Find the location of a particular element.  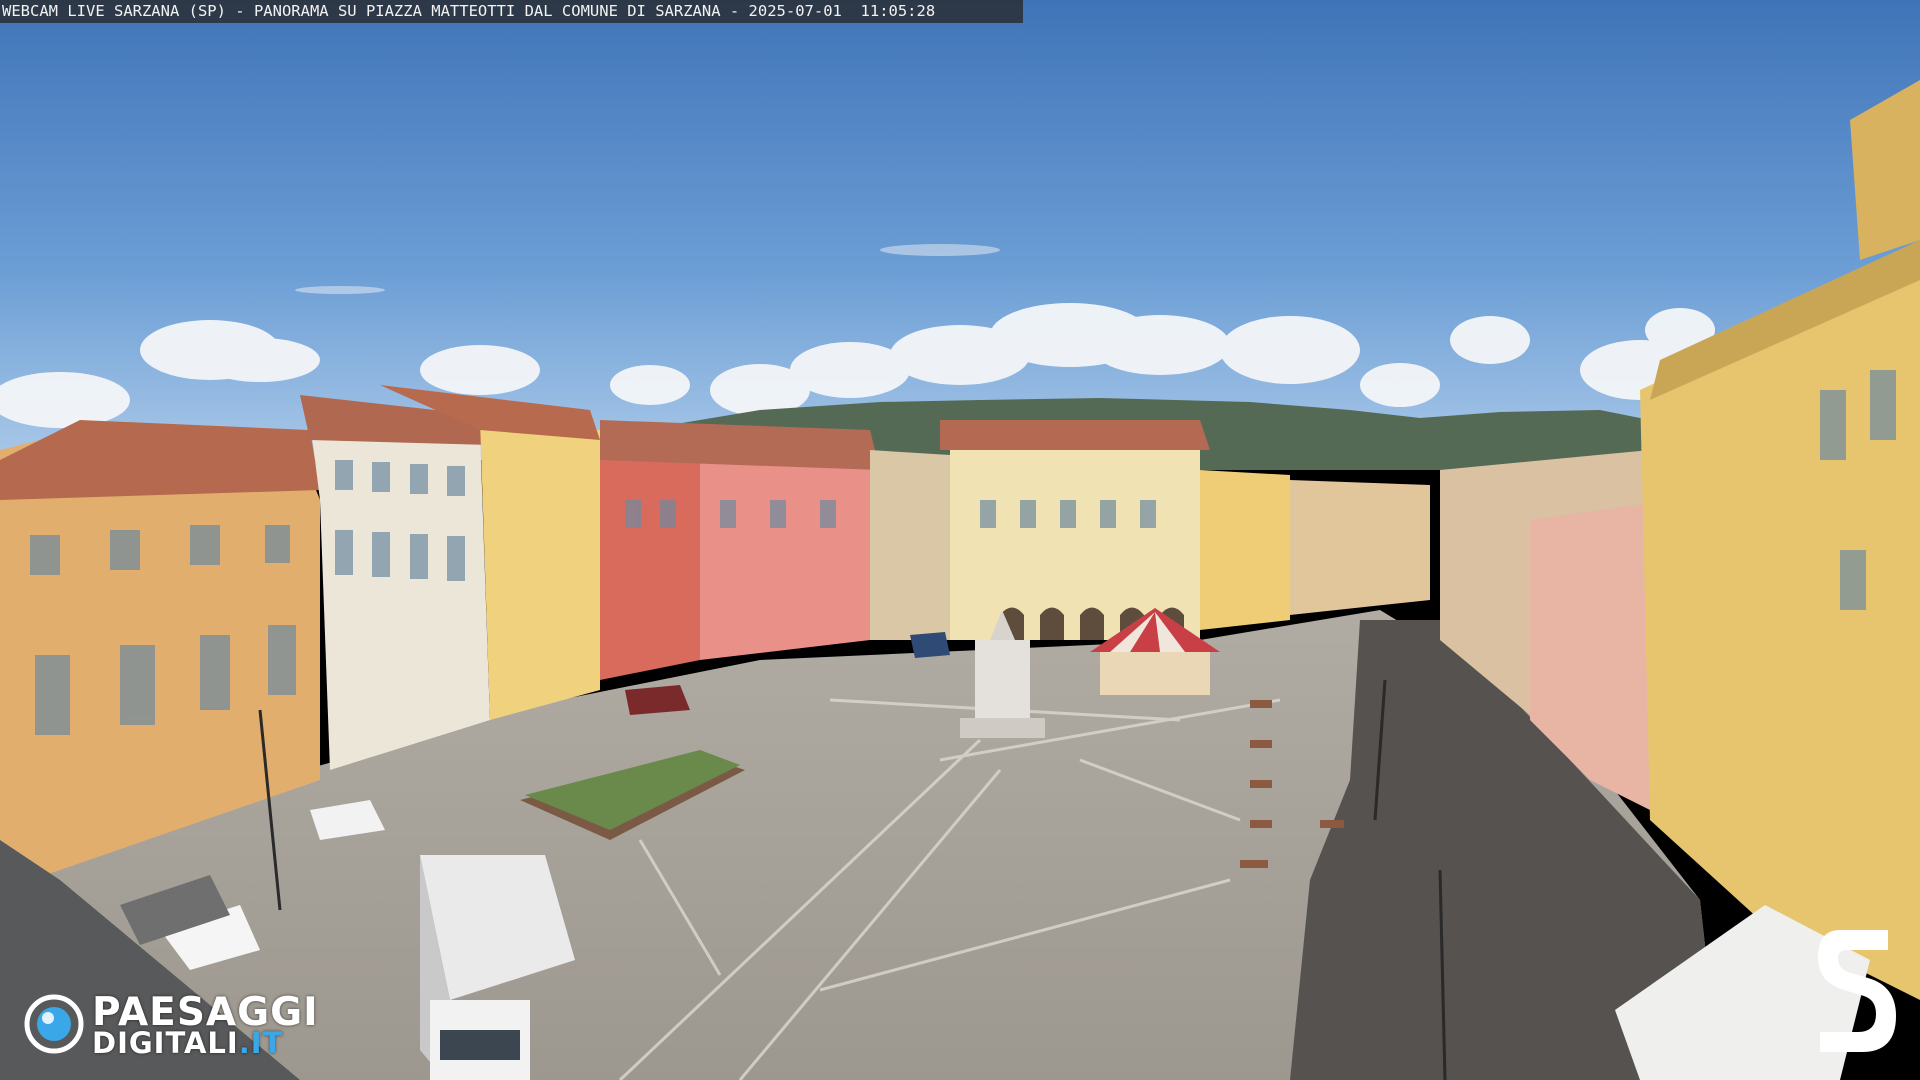

camera-lens-icon is located at coordinates (54, 1024).